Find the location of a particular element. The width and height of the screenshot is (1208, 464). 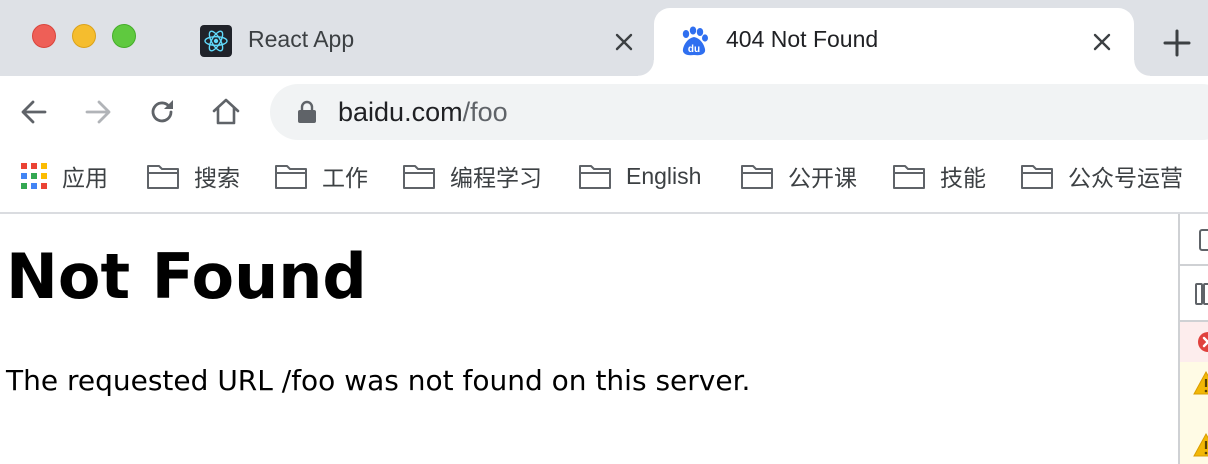

bookmark-folder: 公开课 is located at coordinates (798, 176).